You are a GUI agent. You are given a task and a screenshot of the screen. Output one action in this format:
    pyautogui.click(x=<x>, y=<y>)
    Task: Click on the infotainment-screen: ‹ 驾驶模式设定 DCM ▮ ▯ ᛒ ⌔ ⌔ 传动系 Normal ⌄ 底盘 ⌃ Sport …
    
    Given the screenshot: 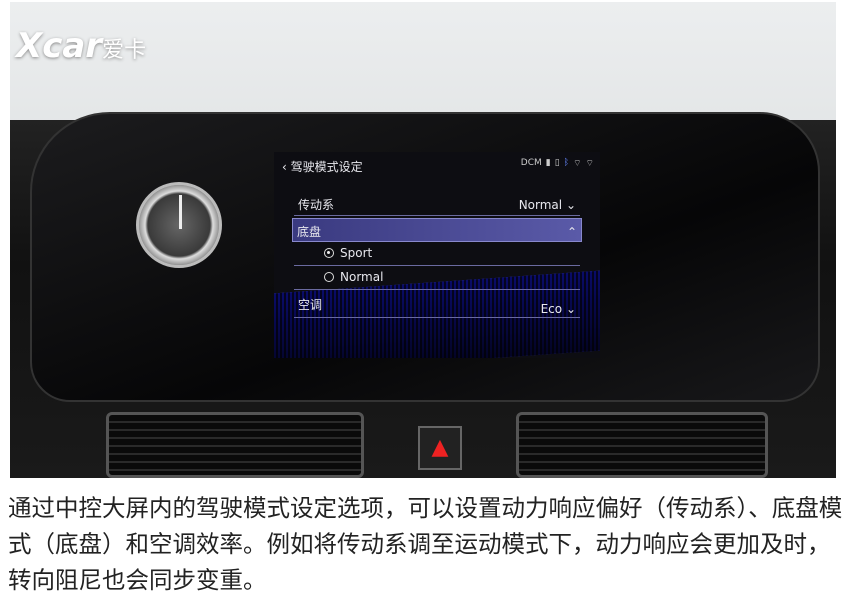 What is the action you would take?
    pyautogui.click(x=437, y=255)
    